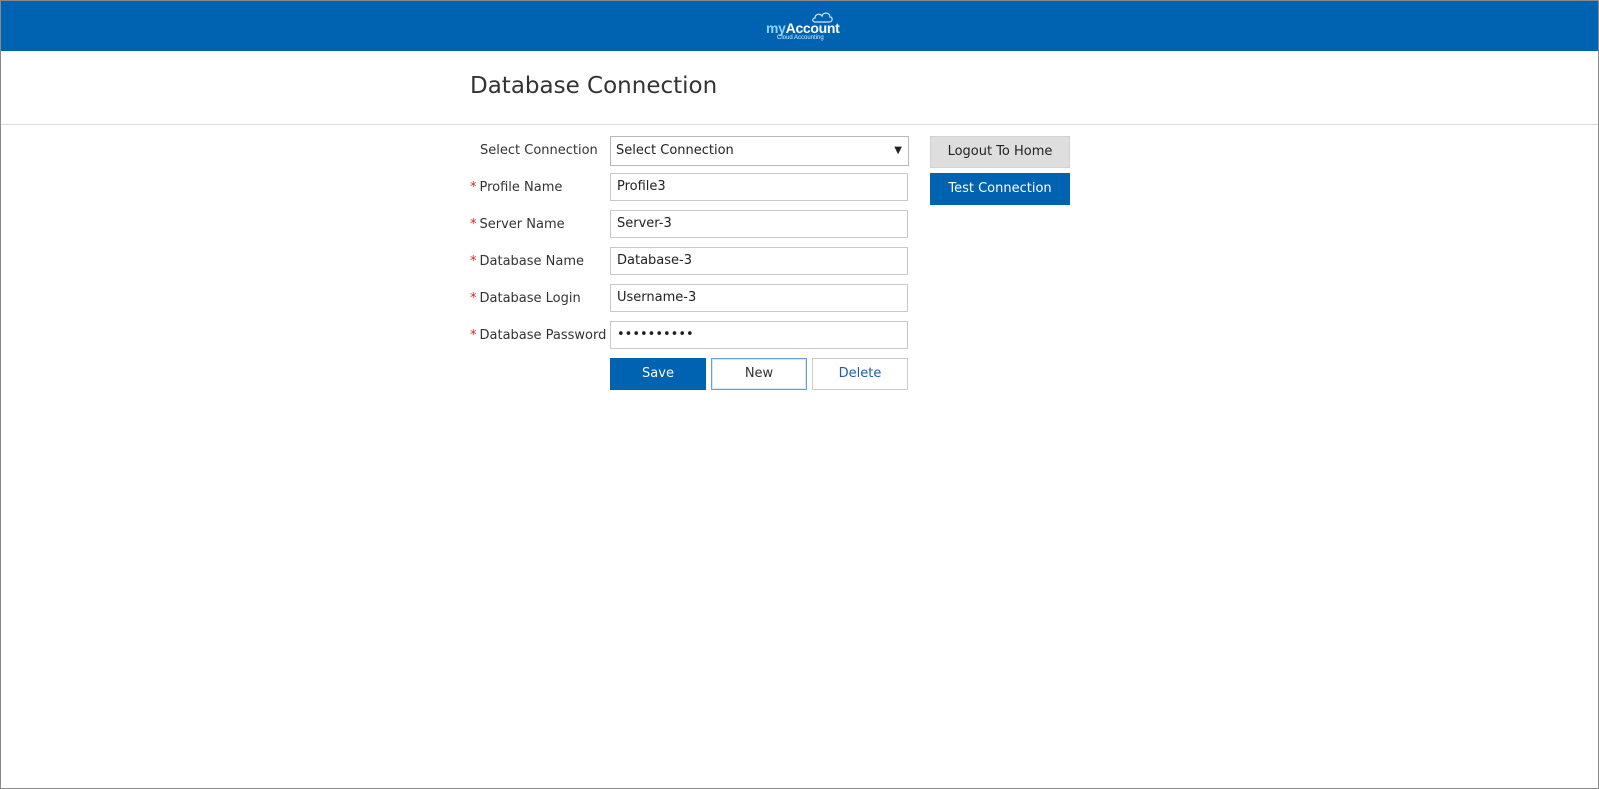 The image size is (1599, 789). What do you see at coordinates (530, 298) in the screenshot?
I see `database-login-label-text: Database Login` at bounding box center [530, 298].